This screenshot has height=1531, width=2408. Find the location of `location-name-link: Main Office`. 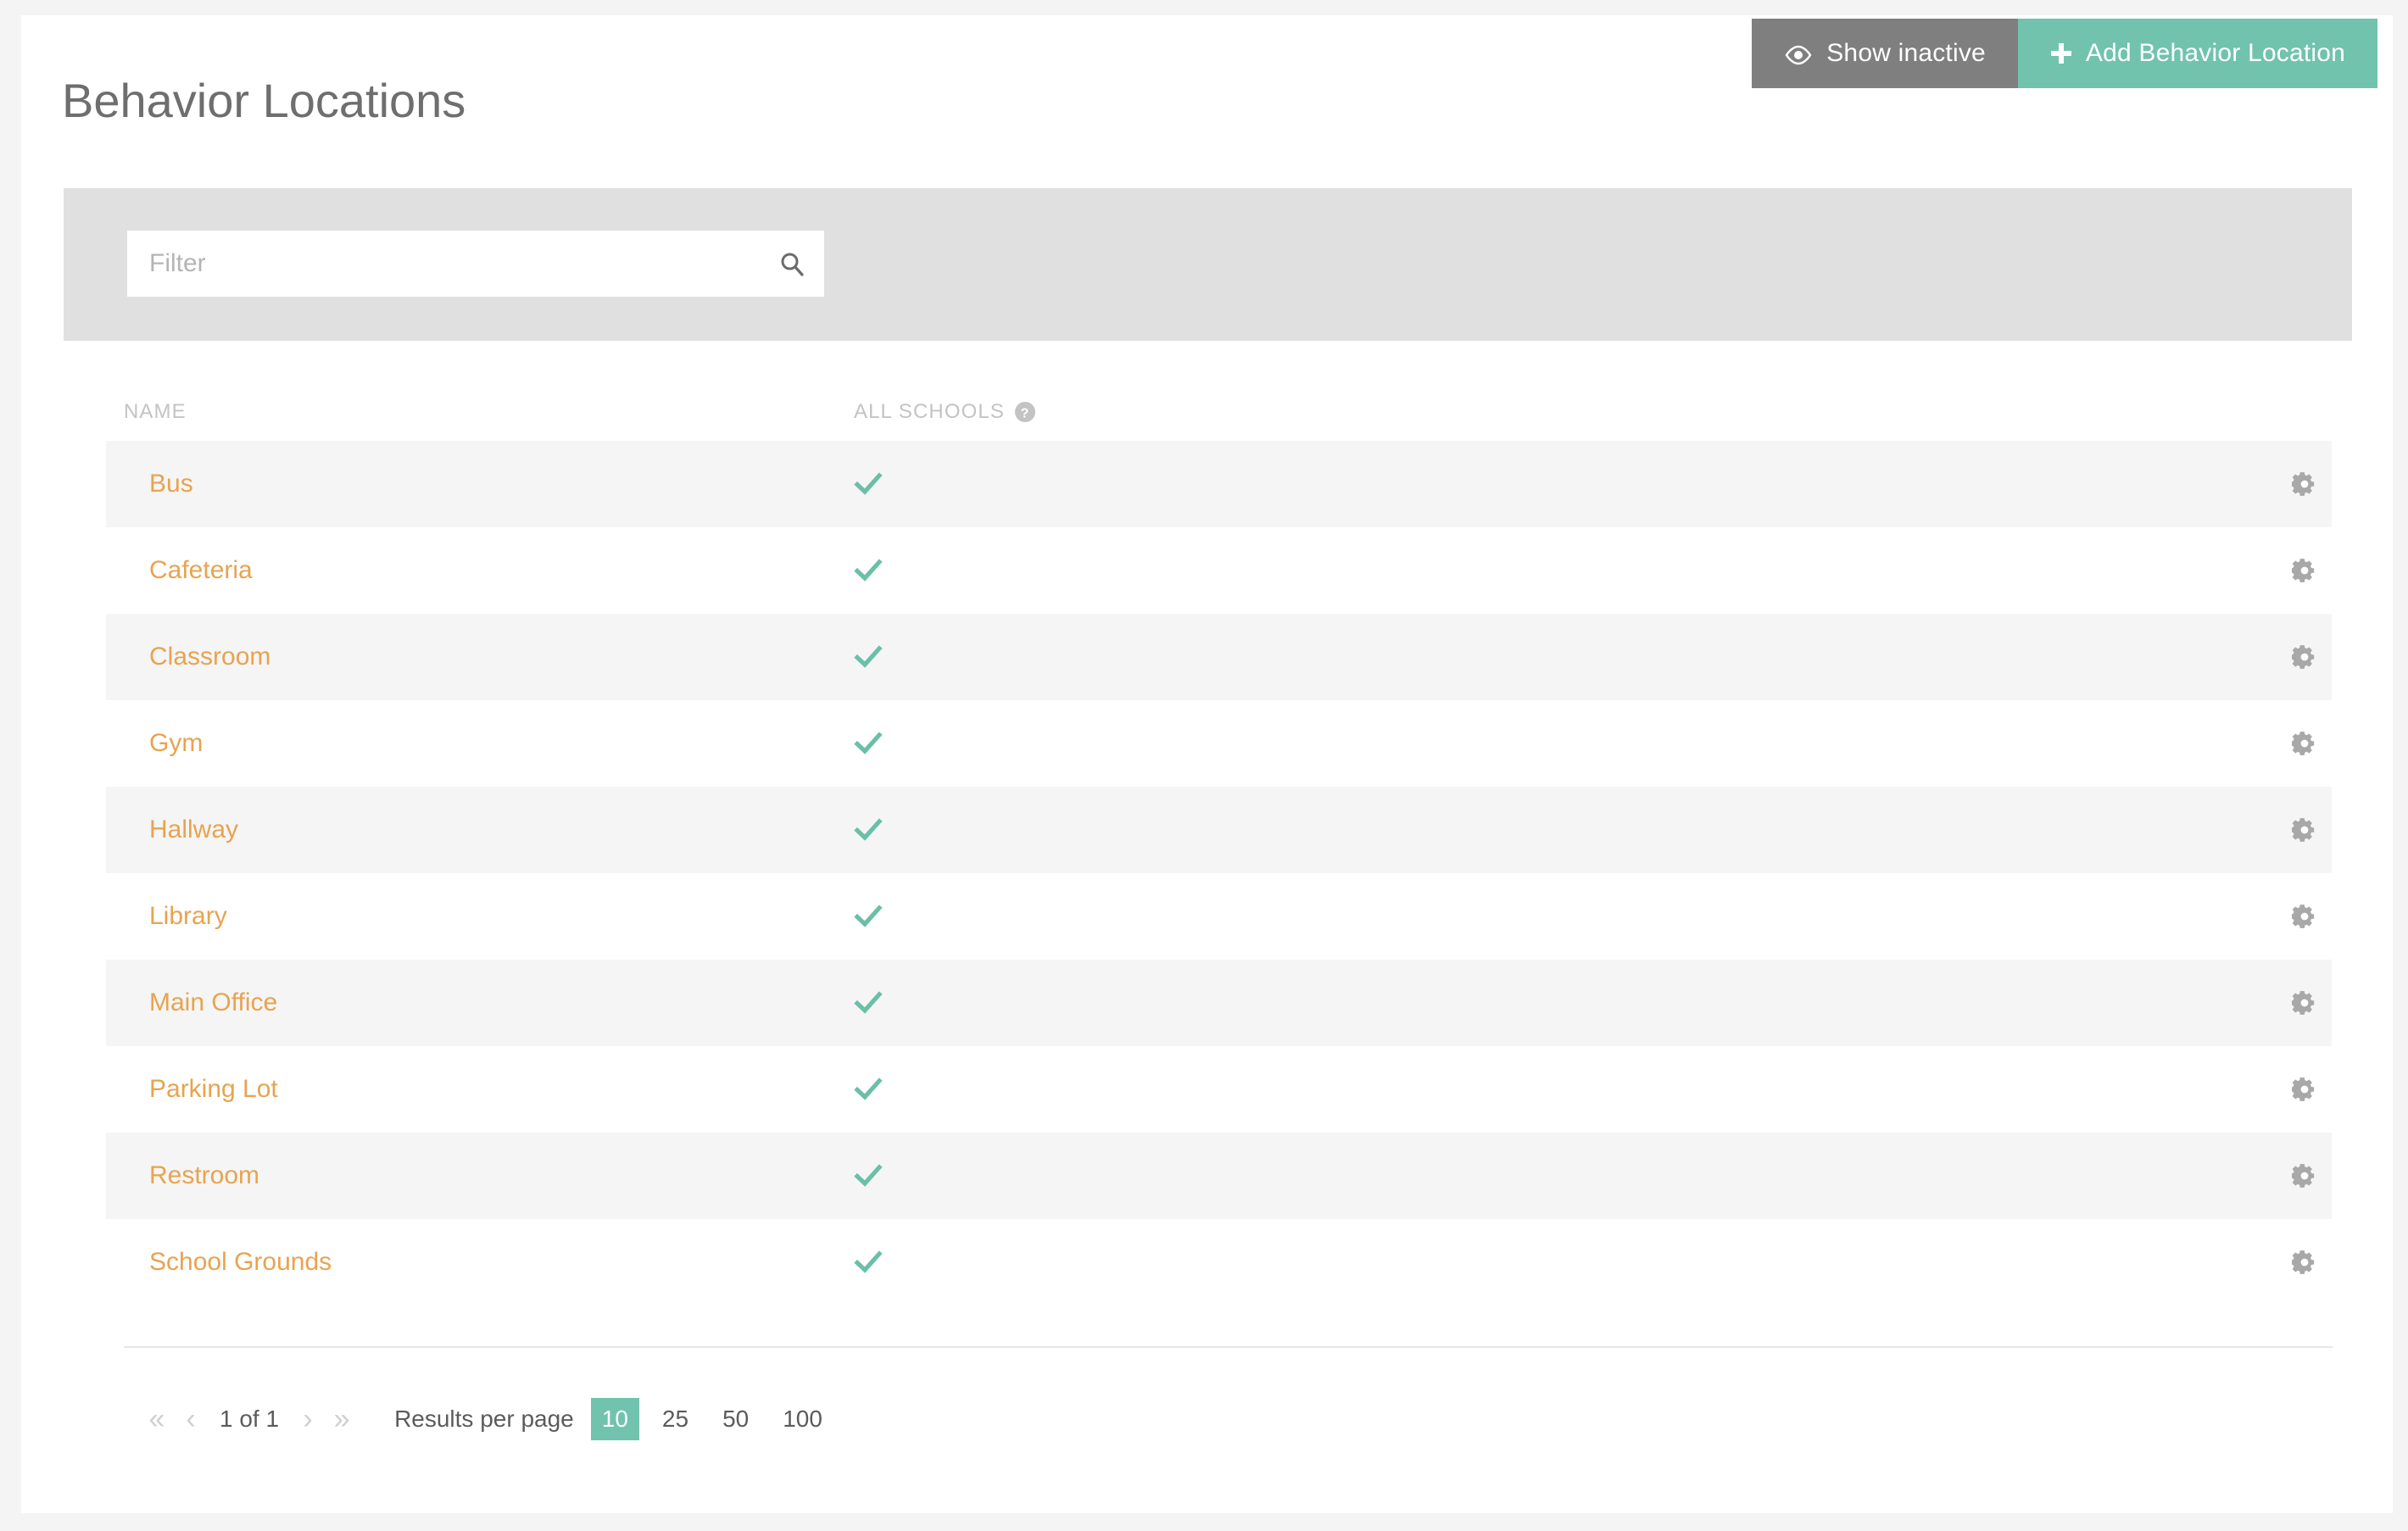

location-name-link: Main Office is located at coordinates (213, 1003).